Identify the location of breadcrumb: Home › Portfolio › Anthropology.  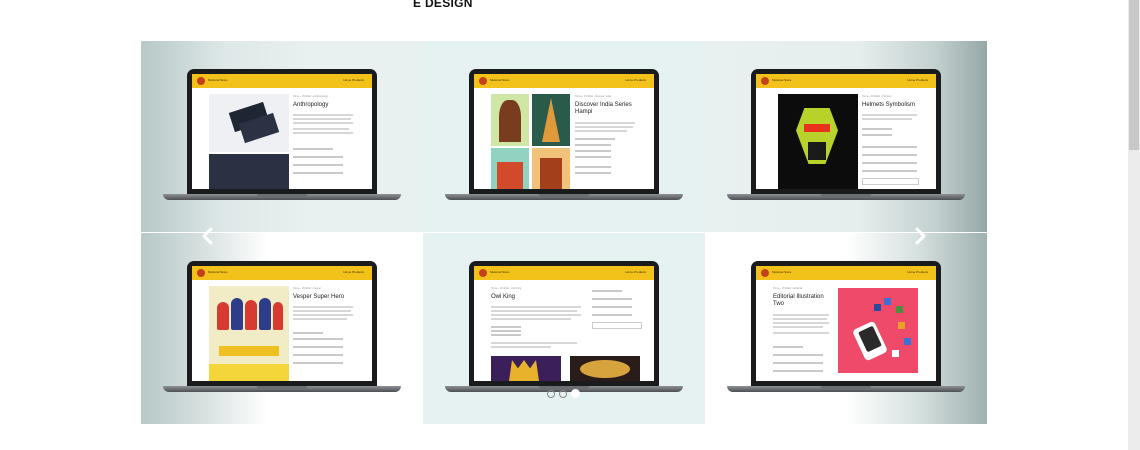
(310, 96).